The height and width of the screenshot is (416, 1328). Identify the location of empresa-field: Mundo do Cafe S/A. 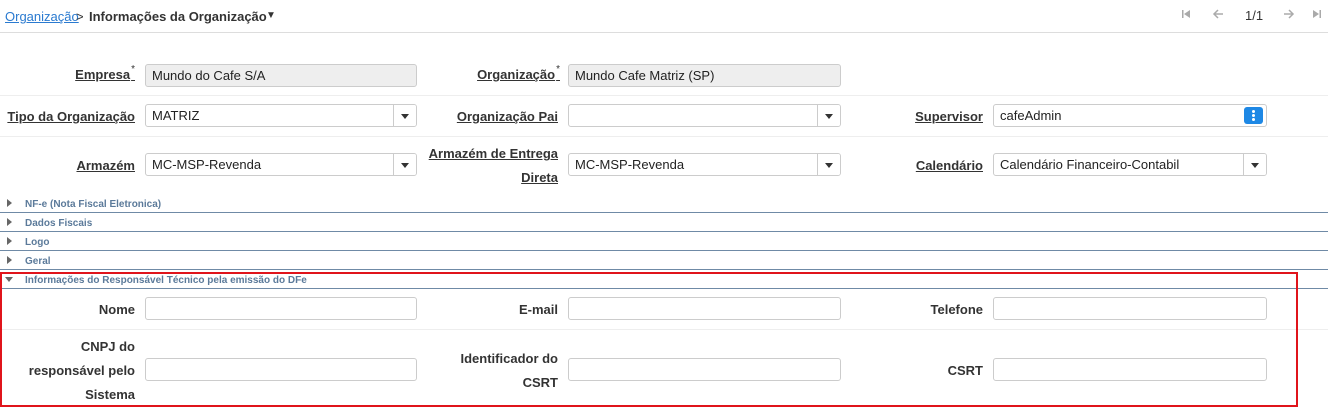
(281, 75).